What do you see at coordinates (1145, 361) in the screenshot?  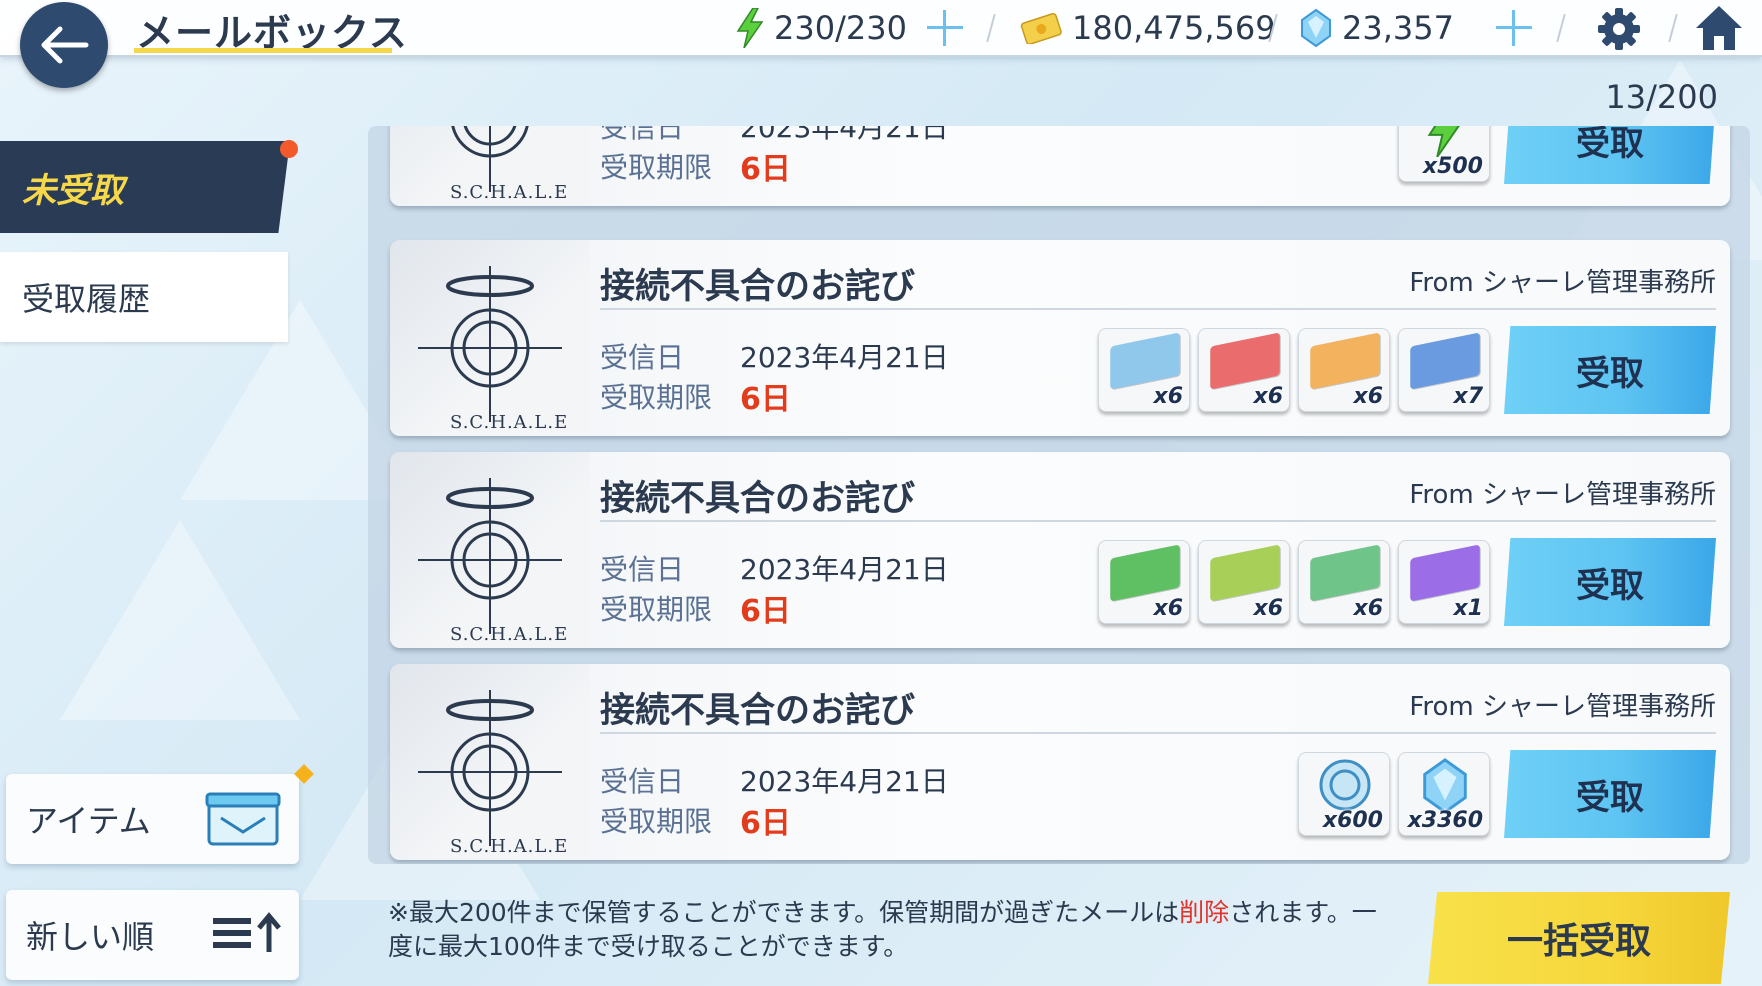 I see `blue-ticket-icon` at bounding box center [1145, 361].